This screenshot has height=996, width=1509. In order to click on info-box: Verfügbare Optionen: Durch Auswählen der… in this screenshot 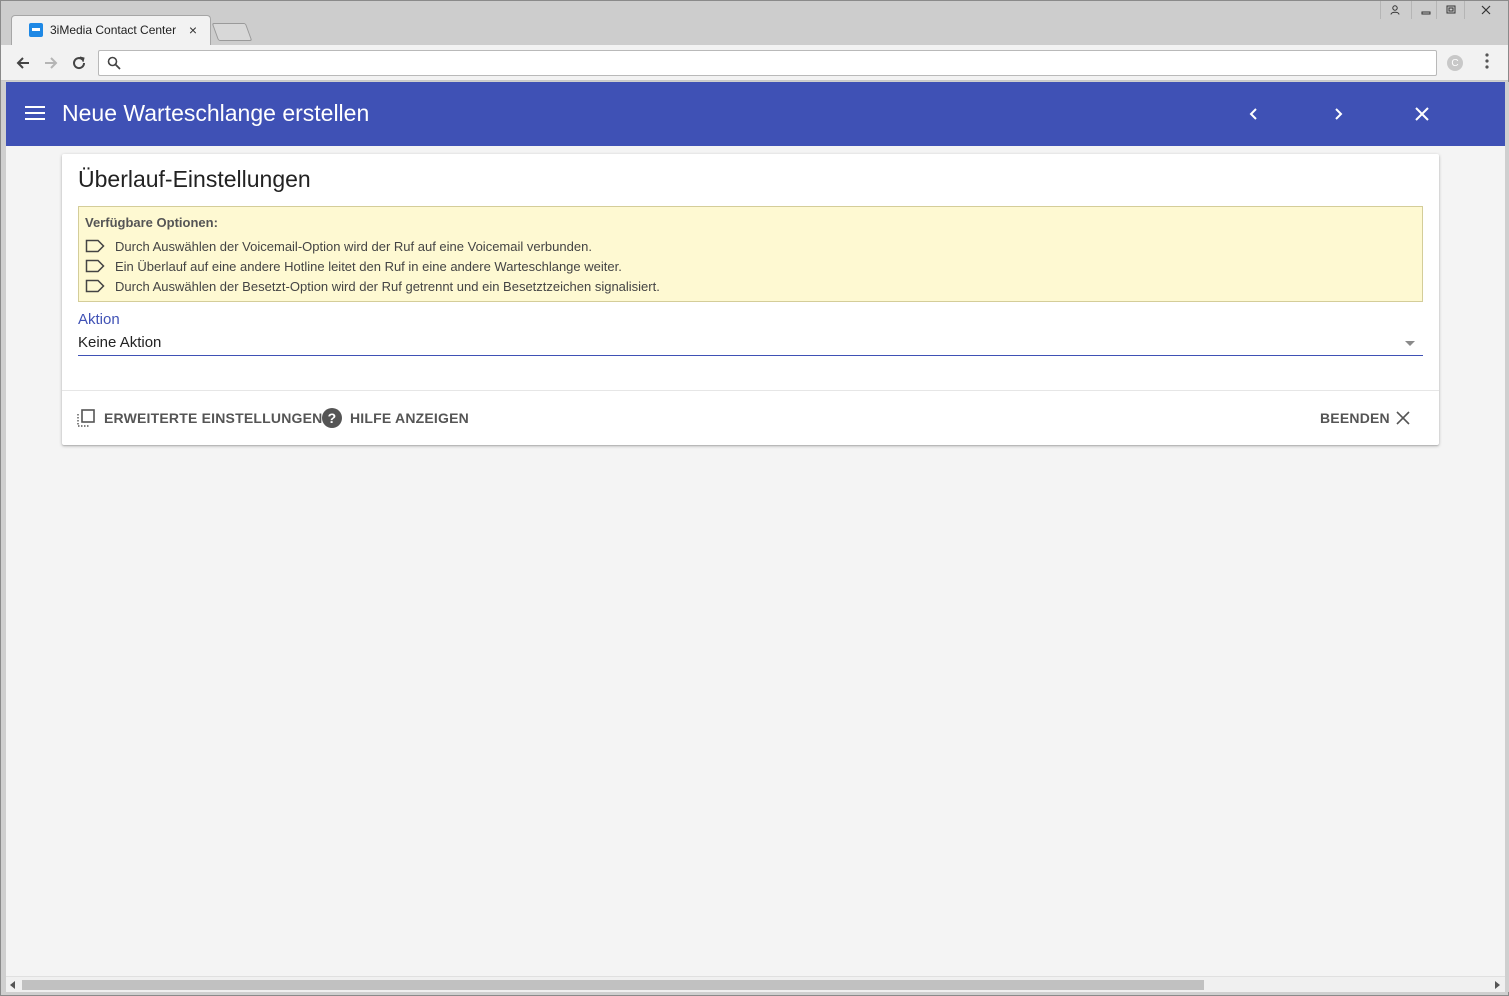, I will do `click(750, 254)`.